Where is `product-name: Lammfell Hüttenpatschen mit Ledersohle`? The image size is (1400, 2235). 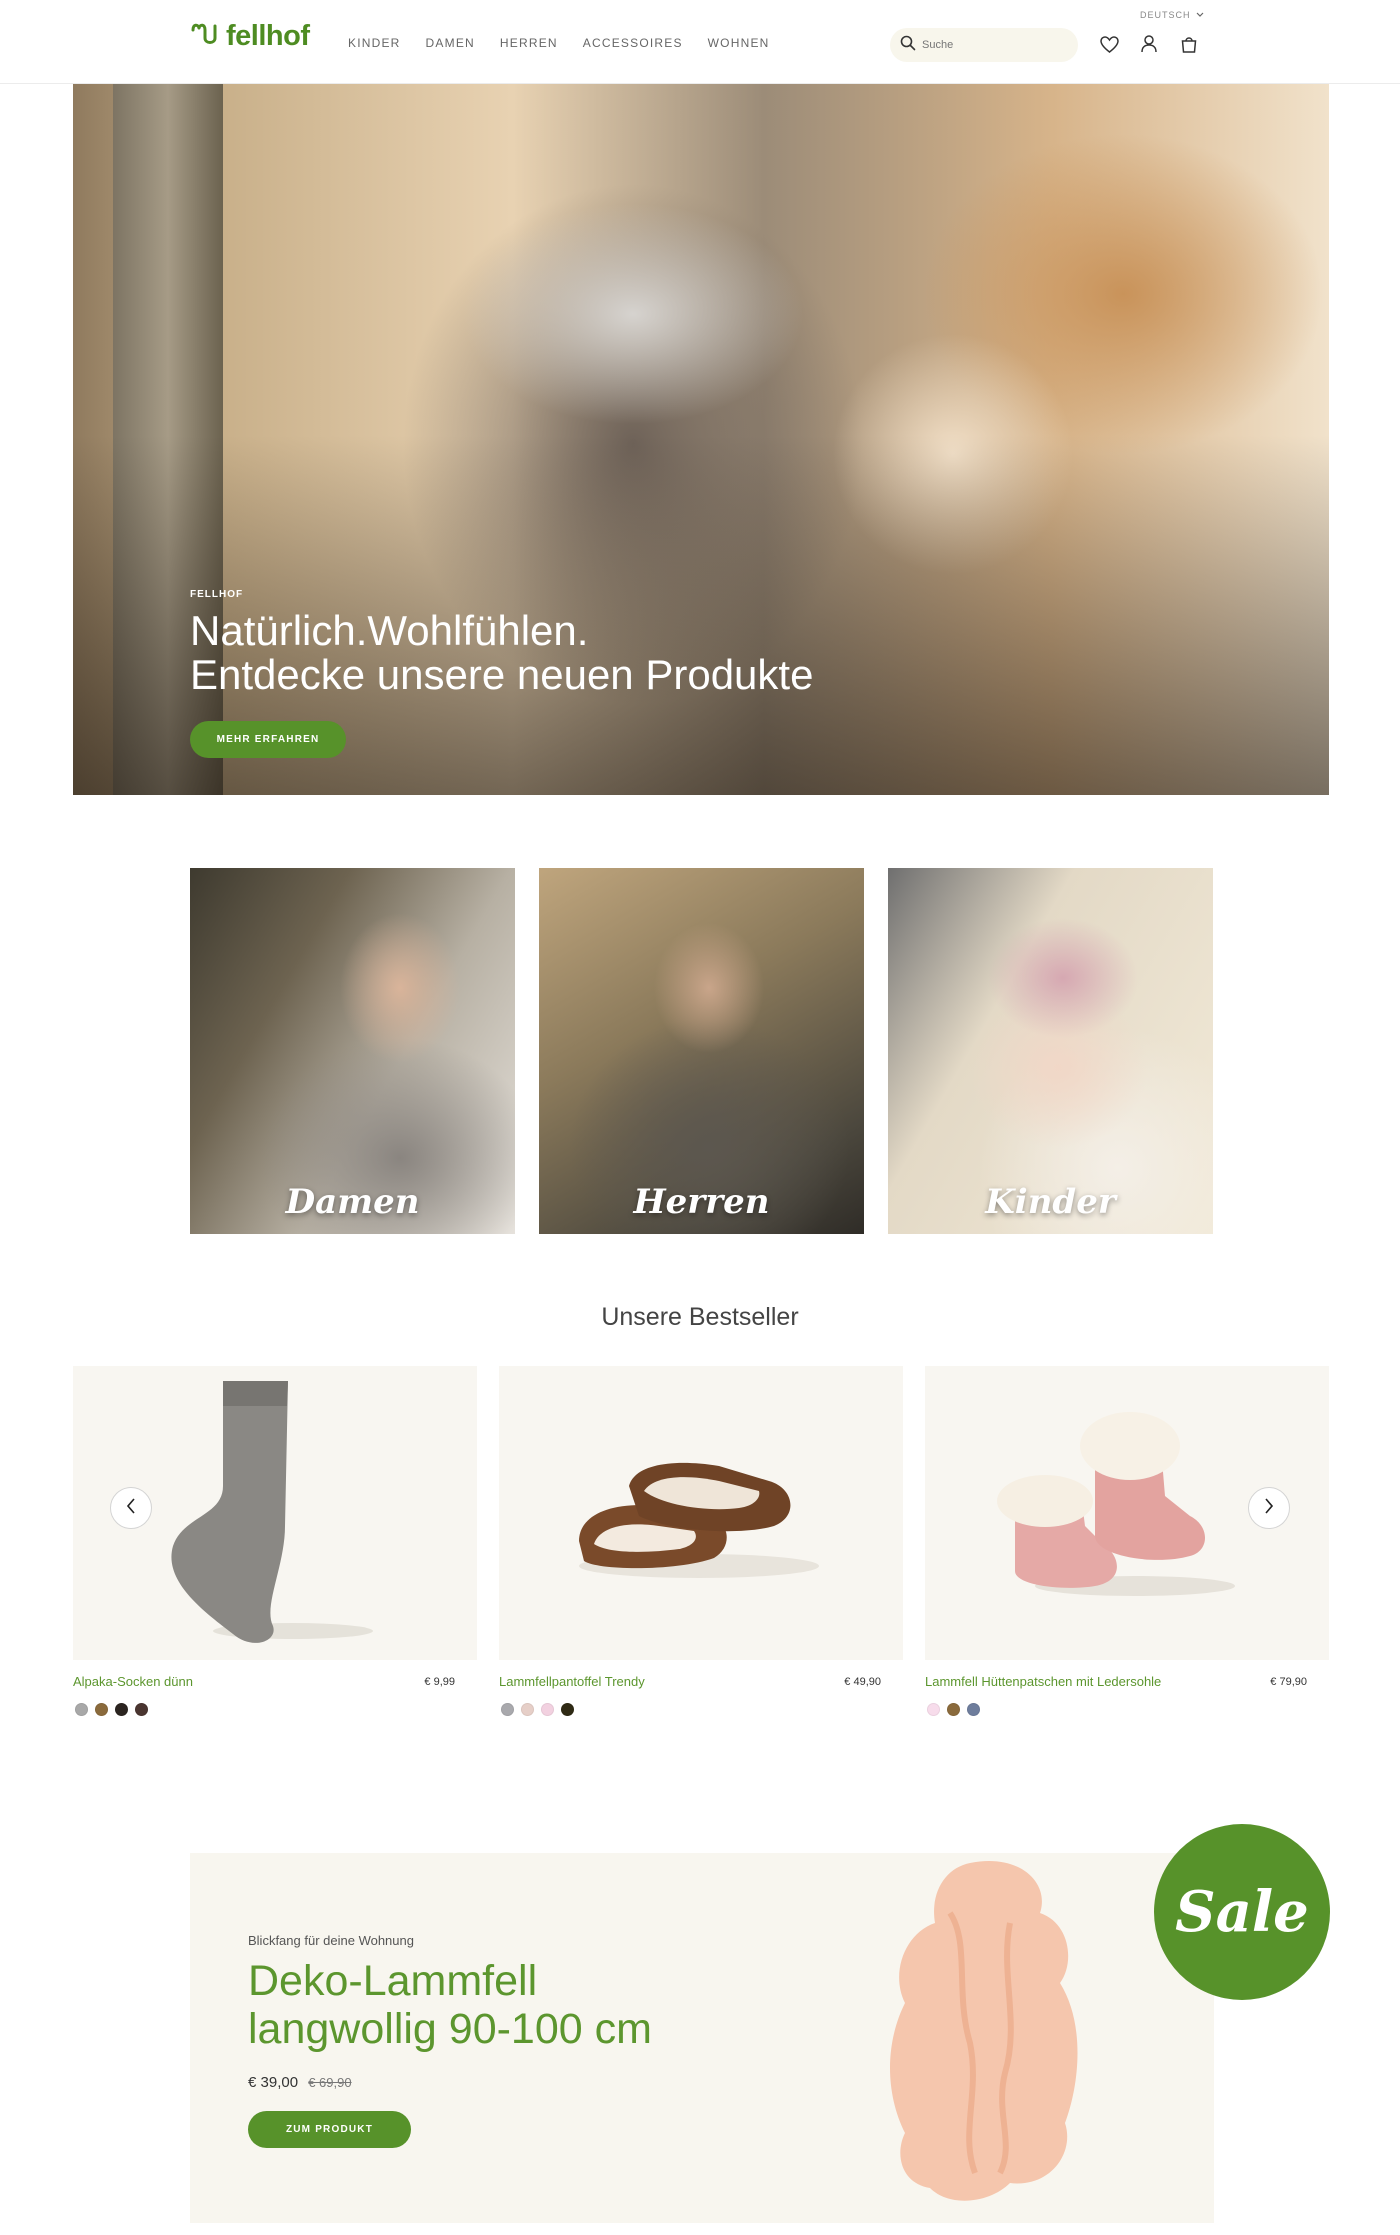 product-name: Lammfell Hüttenpatschen mit Ledersohle is located at coordinates (1043, 1681).